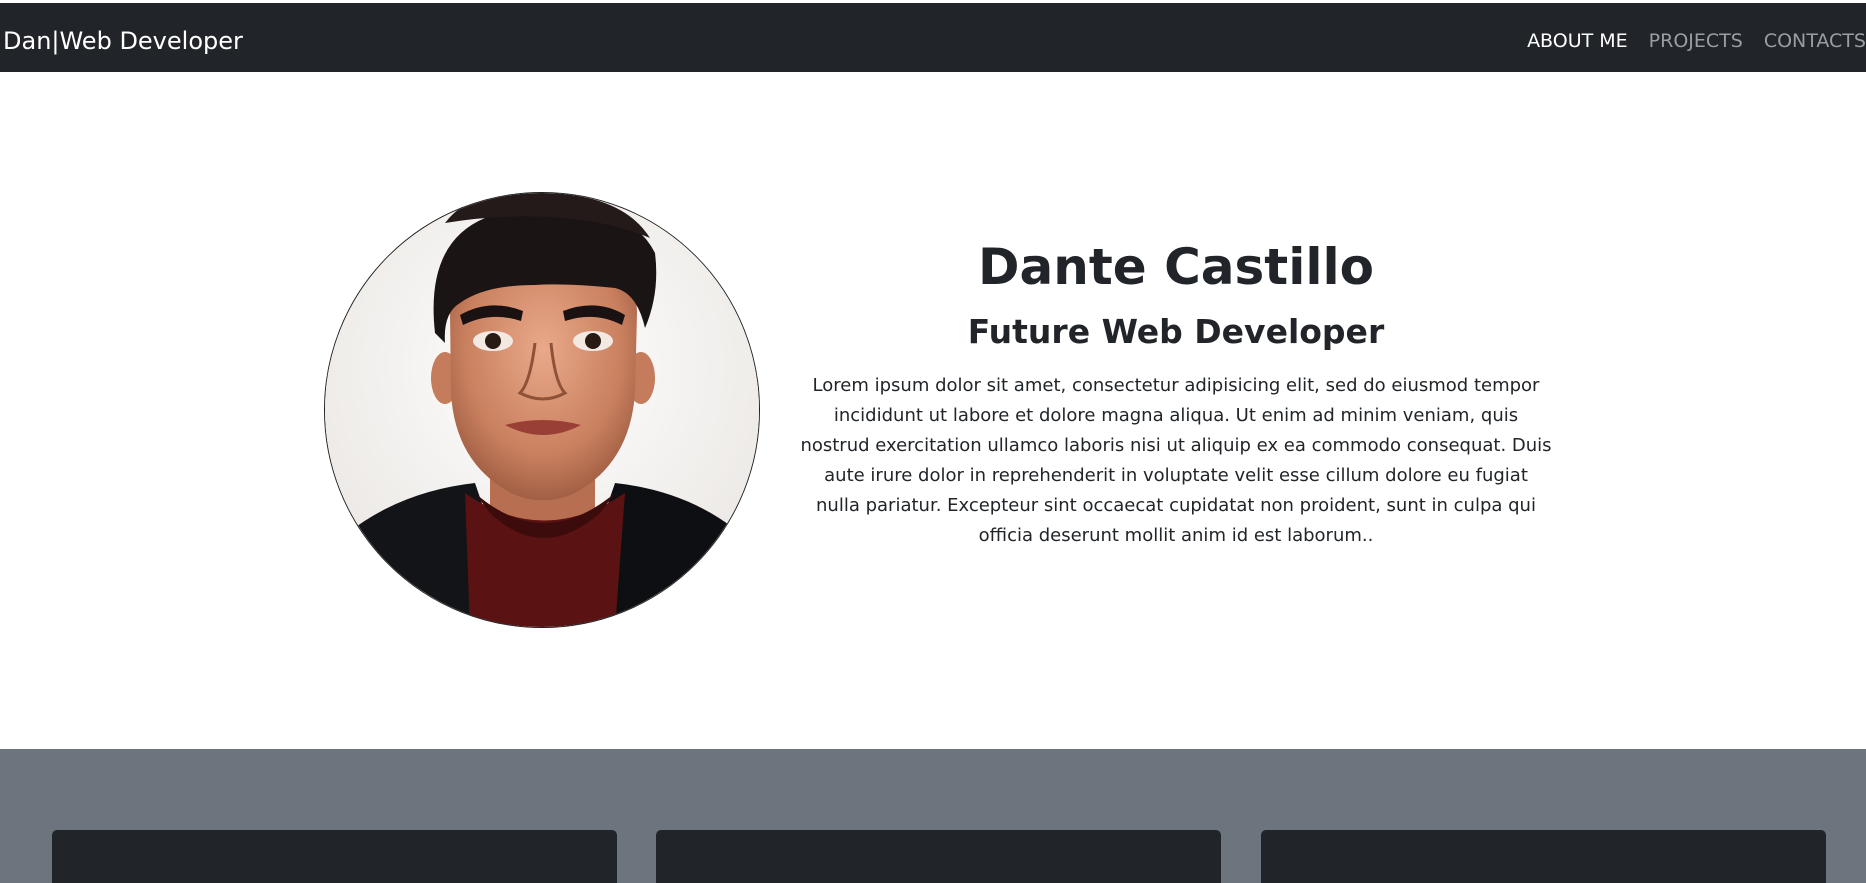 This screenshot has height=883, width=1866. What do you see at coordinates (1815, 41) in the screenshot?
I see `nav-link-contacts: CONTACTS` at bounding box center [1815, 41].